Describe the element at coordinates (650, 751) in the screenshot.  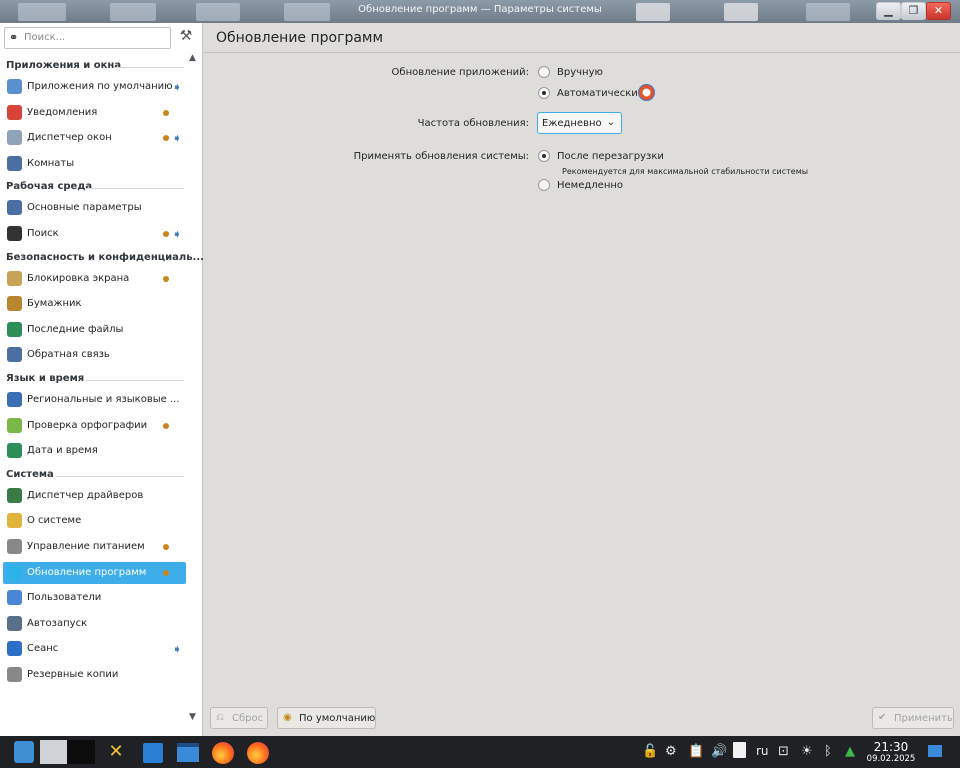
I see `updates-tray-icon: 🔓` at that location.